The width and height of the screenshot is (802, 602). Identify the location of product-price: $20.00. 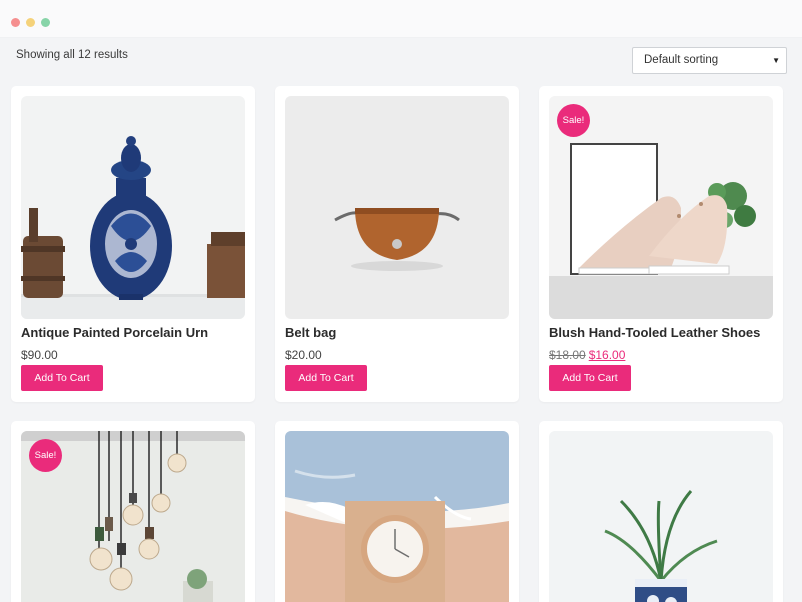
(303, 355).